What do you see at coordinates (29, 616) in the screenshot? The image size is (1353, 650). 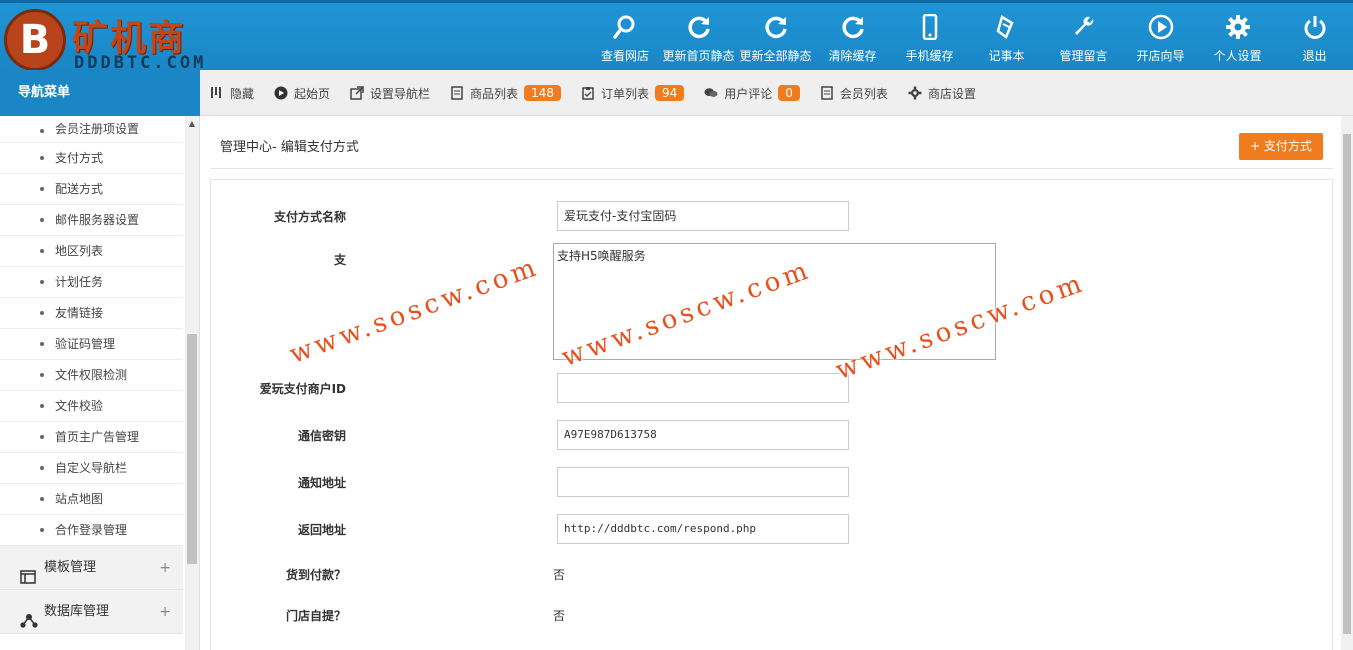 I see `database-icon` at bounding box center [29, 616].